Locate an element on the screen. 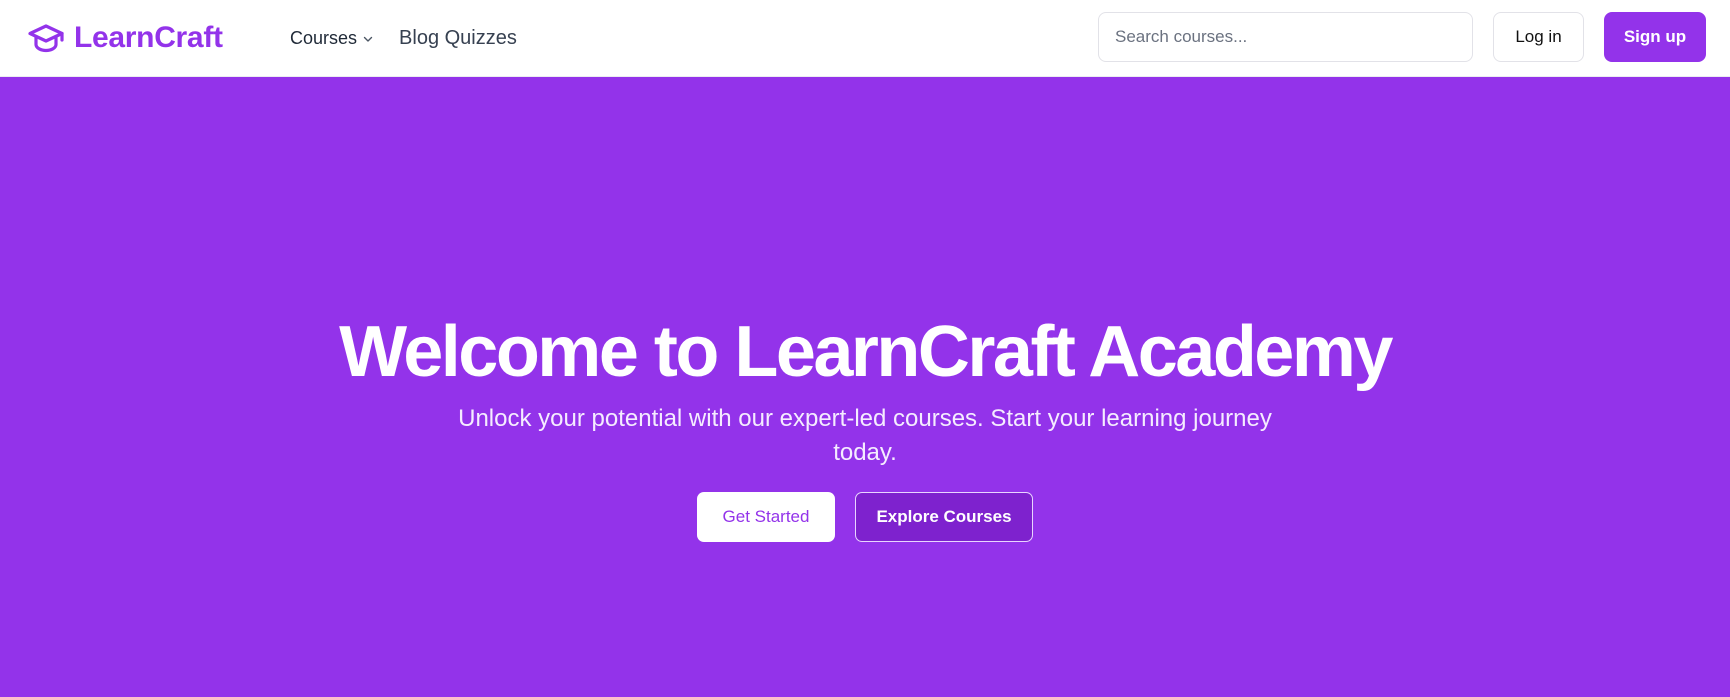  nav-link-blog-quizzes: Blog Quizzes is located at coordinates (458, 38).